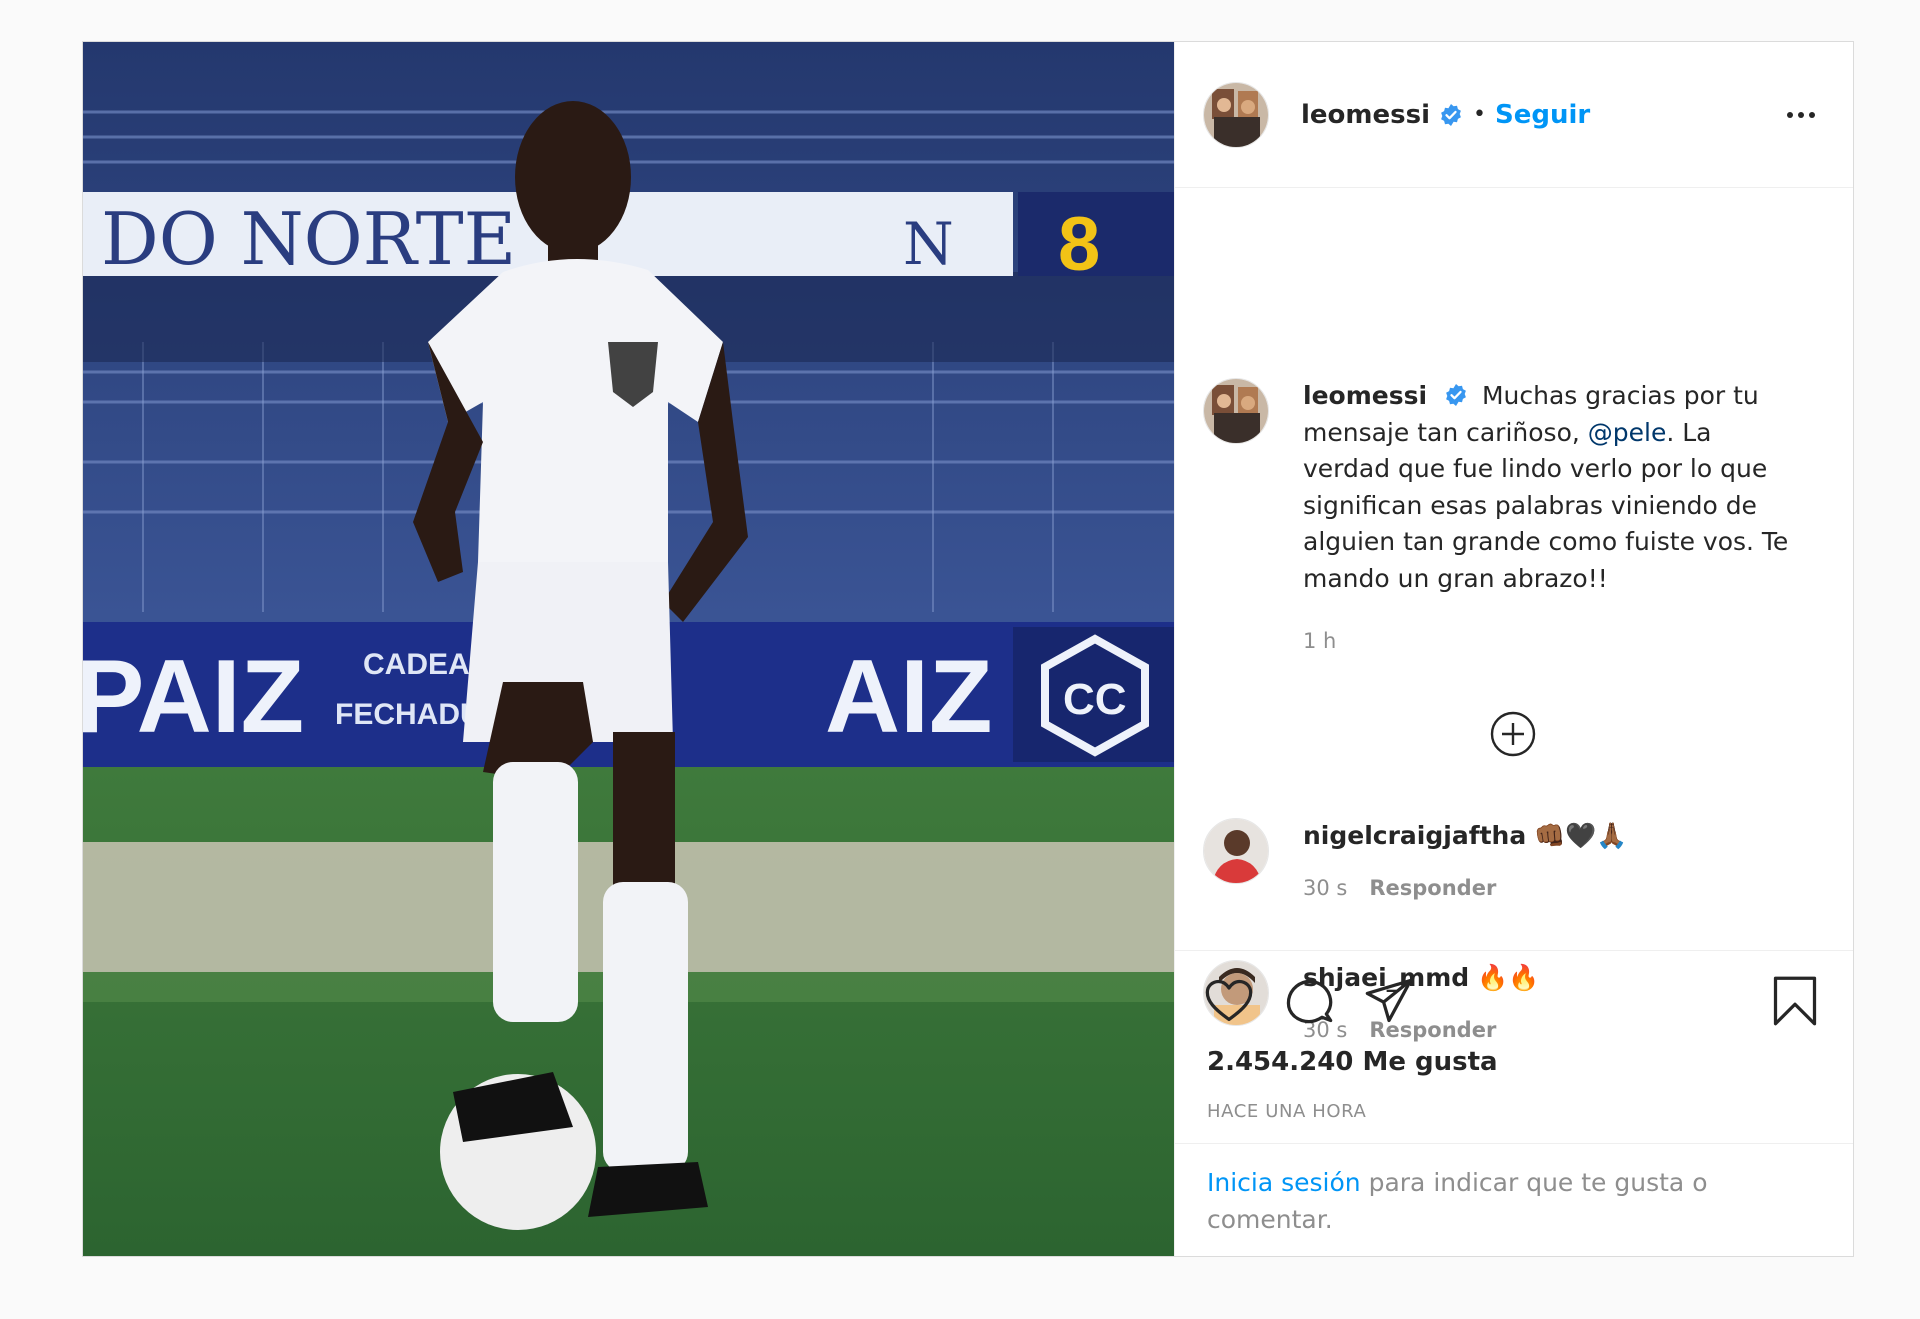 This screenshot has height=1319, width=1920. Describe the element at coordinates (1801, 115) in the screenshot. I see `more-options-icon` at that location.